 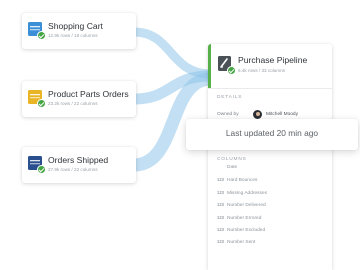 What do you see at coordinates (232, 159) in the screenshot?
I see `columns-heading: COLUMNS` at bounding box center [232, 159].